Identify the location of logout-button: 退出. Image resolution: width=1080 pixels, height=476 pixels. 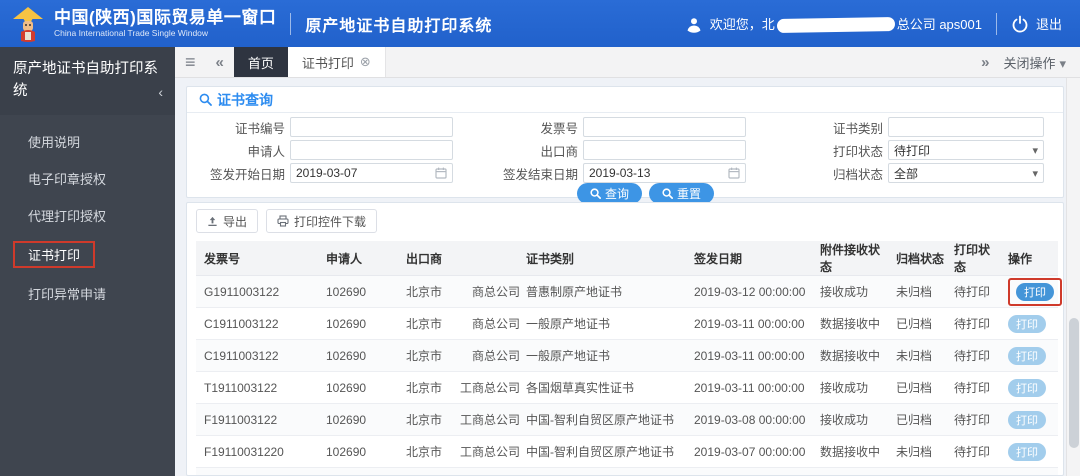
(1036, 23).